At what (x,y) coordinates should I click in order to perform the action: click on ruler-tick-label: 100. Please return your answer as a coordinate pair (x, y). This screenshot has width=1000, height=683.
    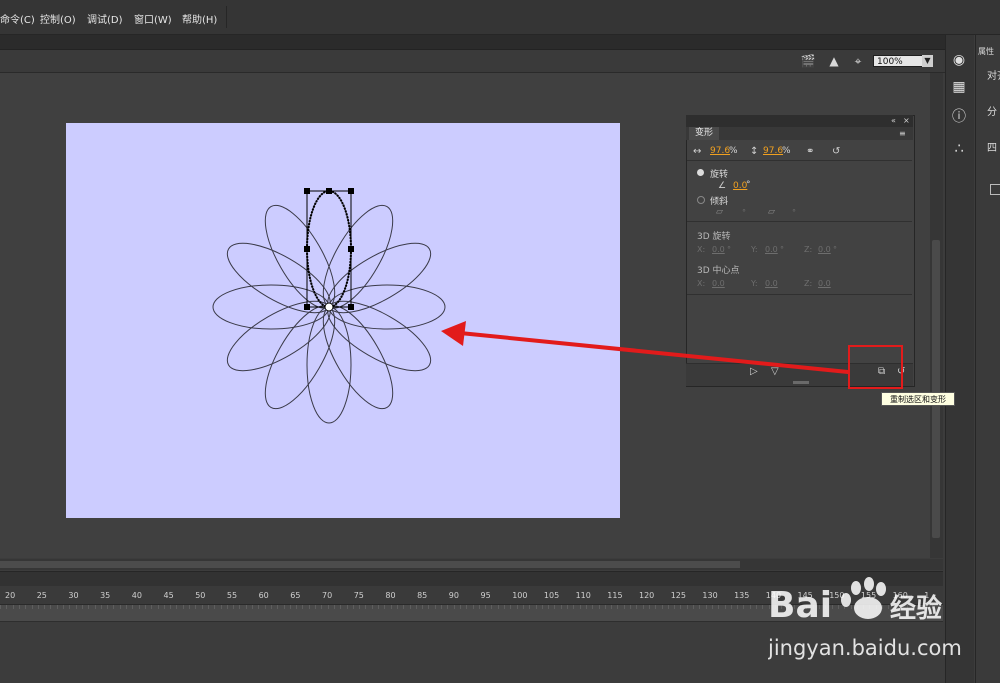
    Looking at the image, I should click on (520, 595).